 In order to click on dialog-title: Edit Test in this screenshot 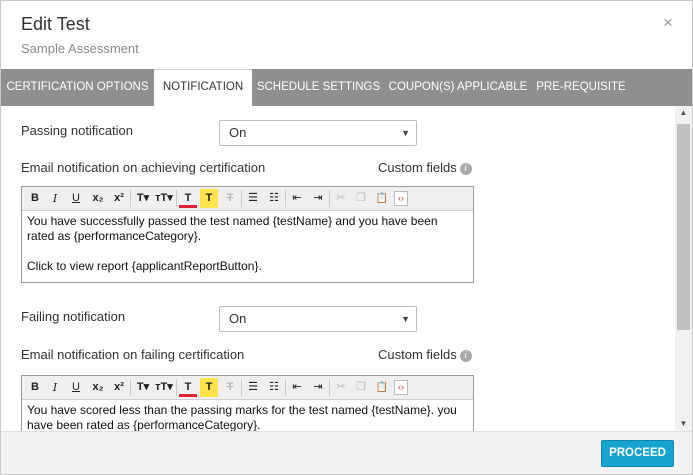, I will do `click(55, 24)`.